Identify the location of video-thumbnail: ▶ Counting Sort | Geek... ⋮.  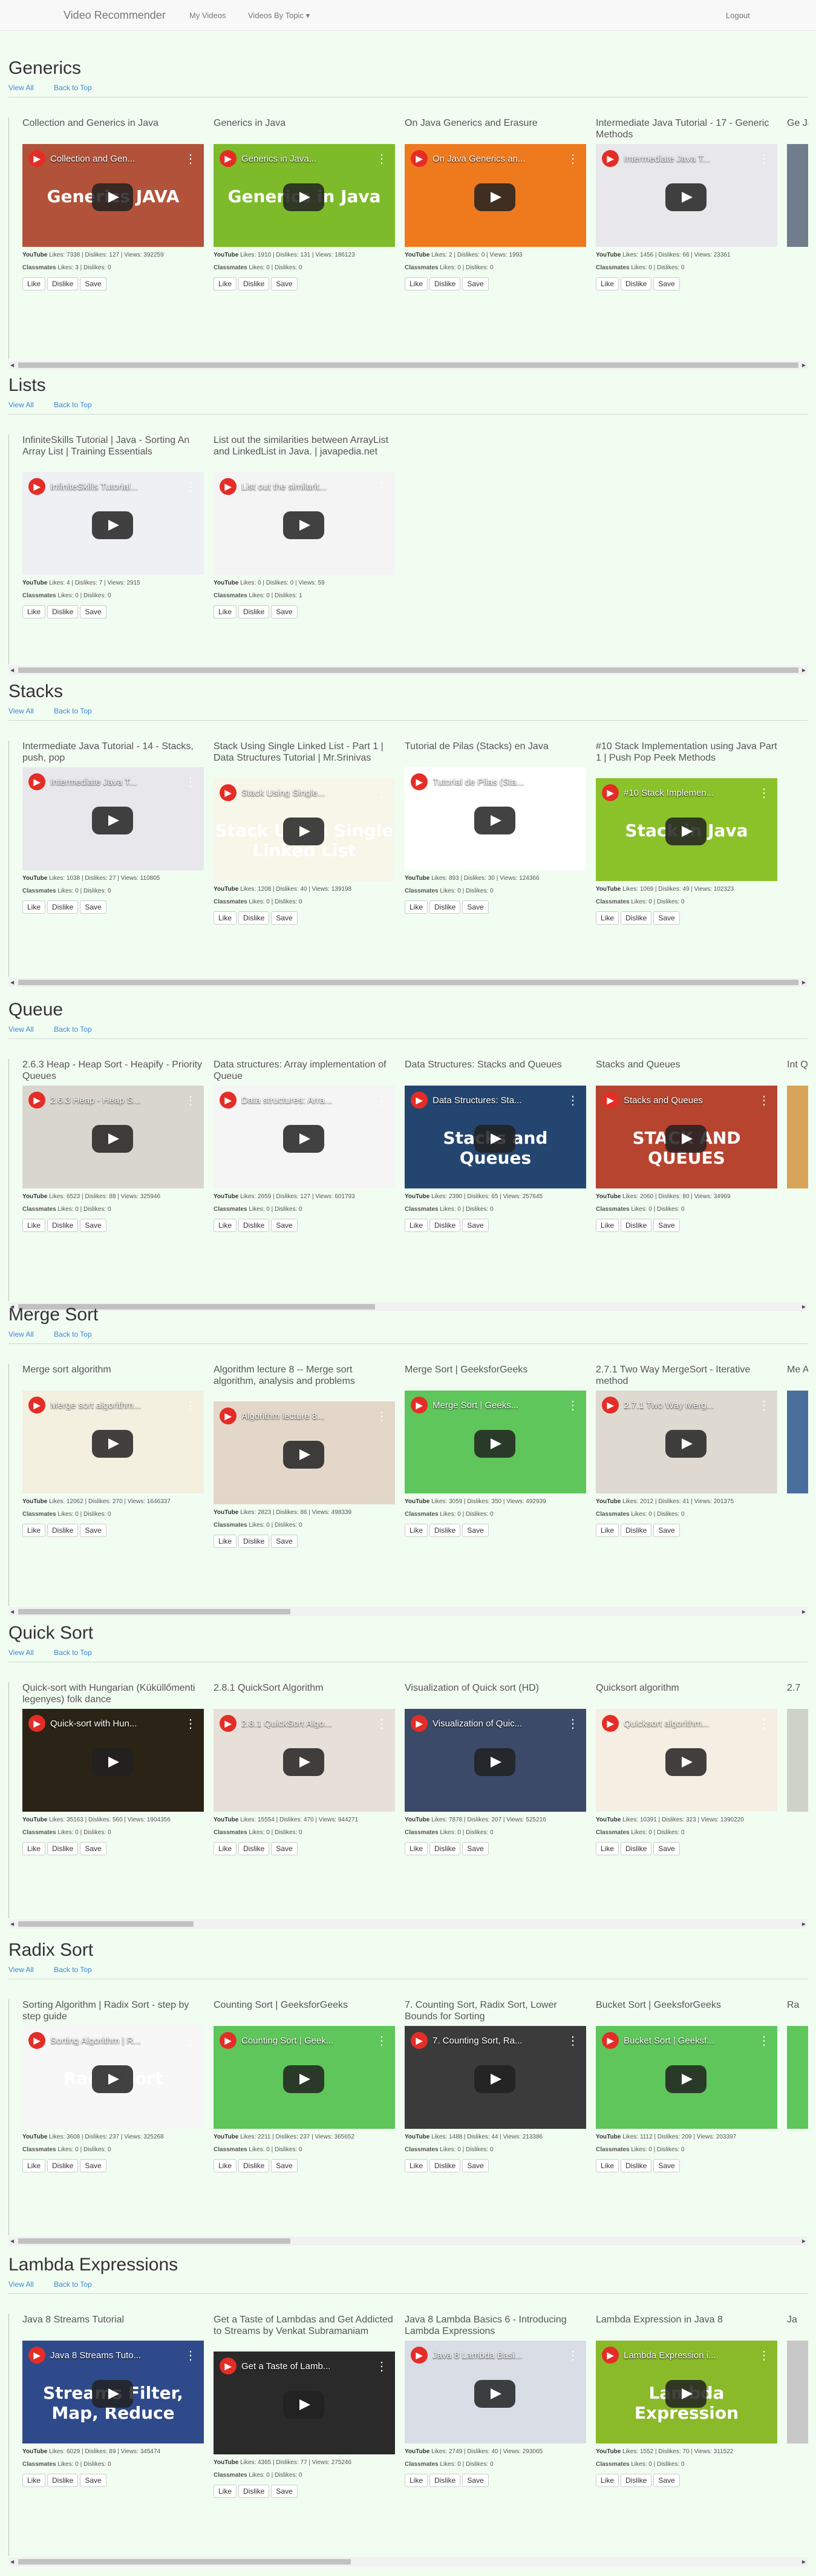
(304, 2077).